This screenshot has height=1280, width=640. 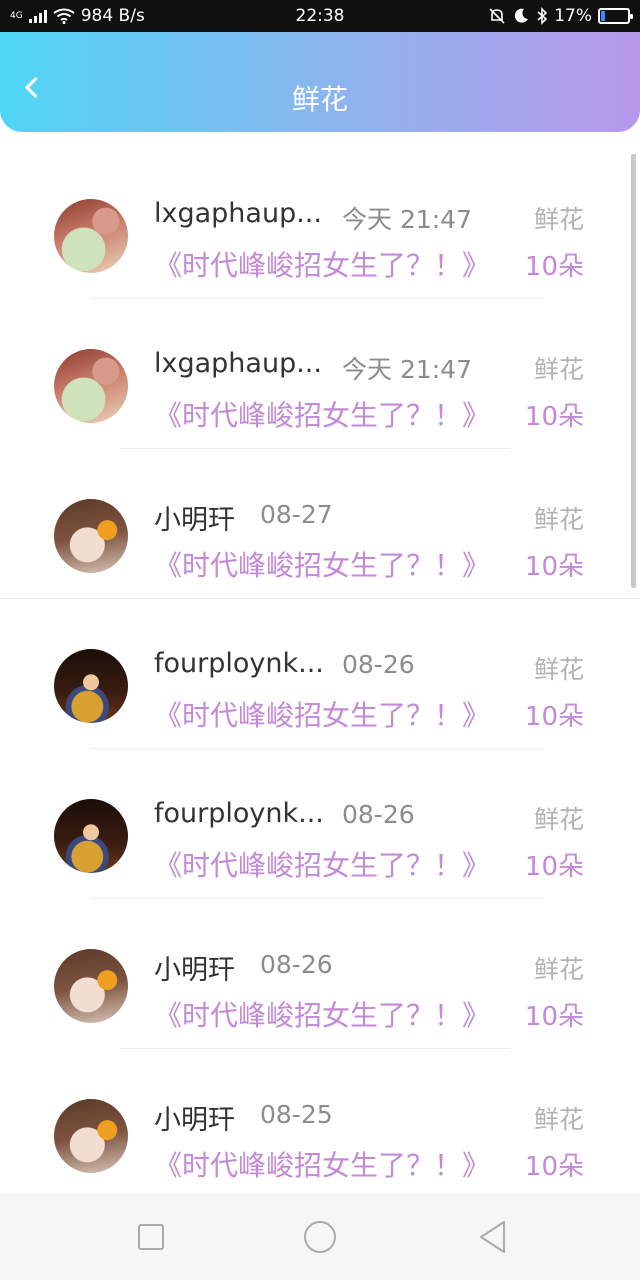 I want to click on wifi-icon, so click(x=64, y=16).